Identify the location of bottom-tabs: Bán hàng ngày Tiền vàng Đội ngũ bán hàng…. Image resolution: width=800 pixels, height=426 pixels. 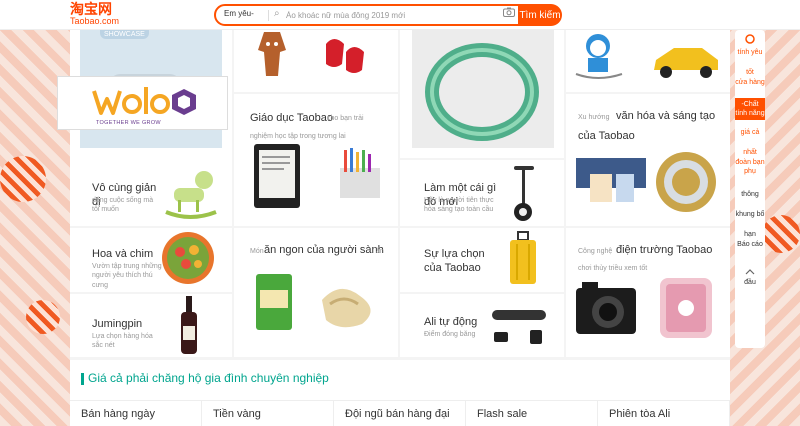
(400, 413).